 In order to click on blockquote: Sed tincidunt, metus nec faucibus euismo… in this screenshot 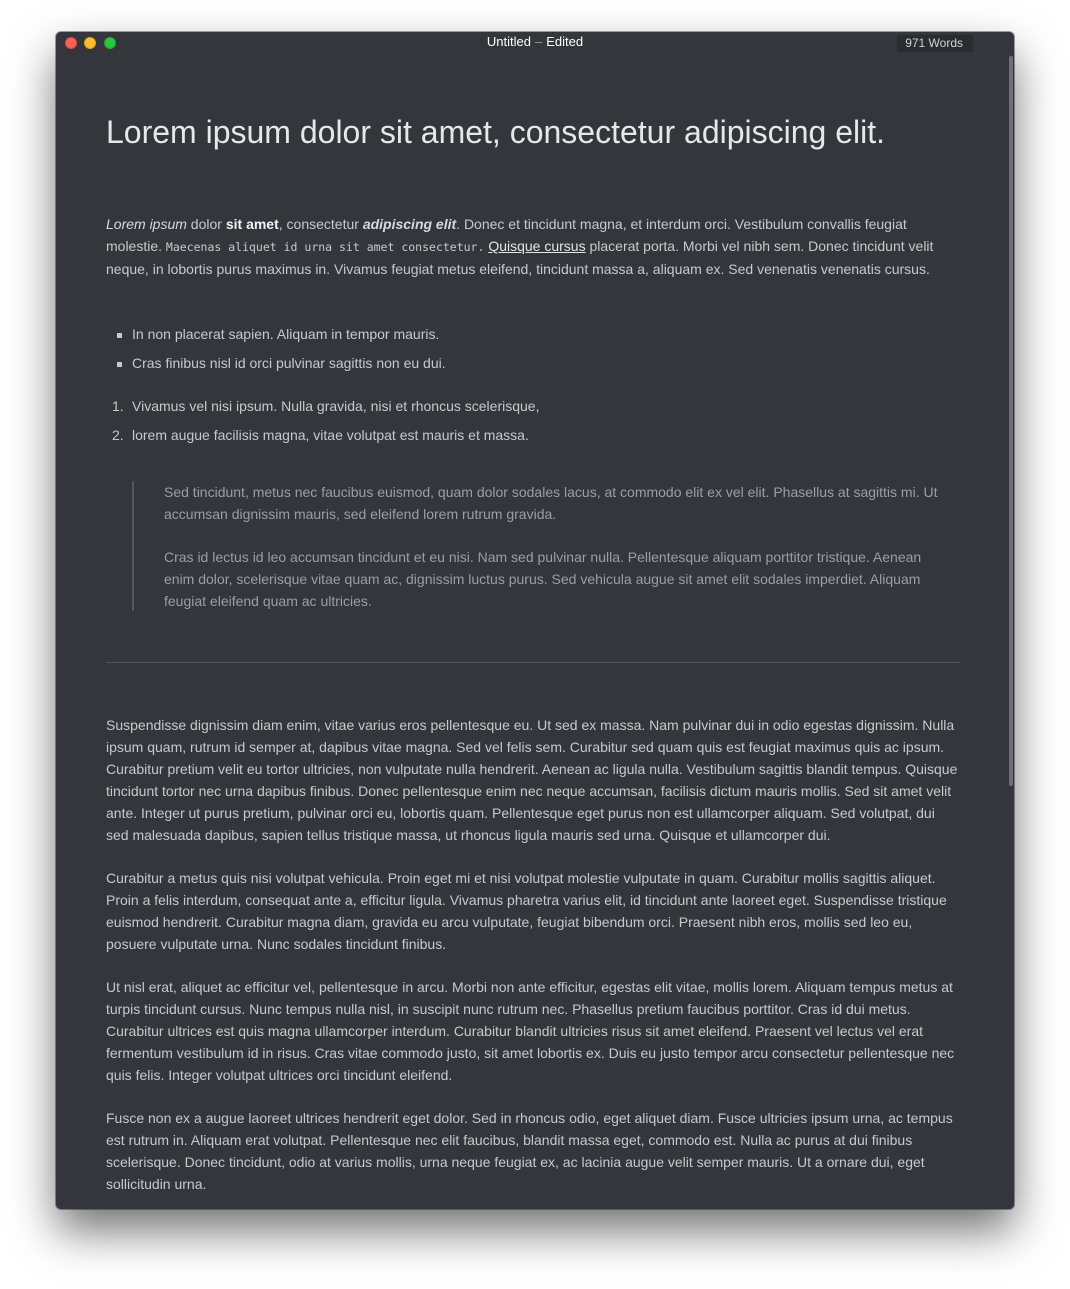, I will do `click(546, 546)`.